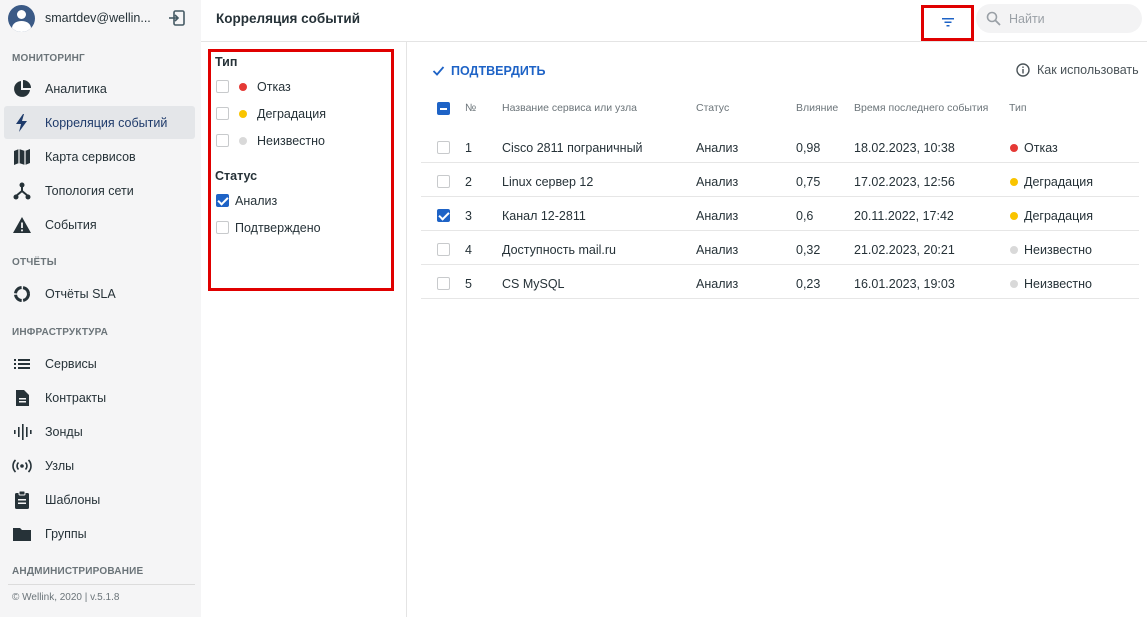 The height and width of the screenshot is (617, 1147). What do you see at coordinates (22, 88) in the screenshot?
I see `pie-chart-icon` at bounding box center [22, 88].